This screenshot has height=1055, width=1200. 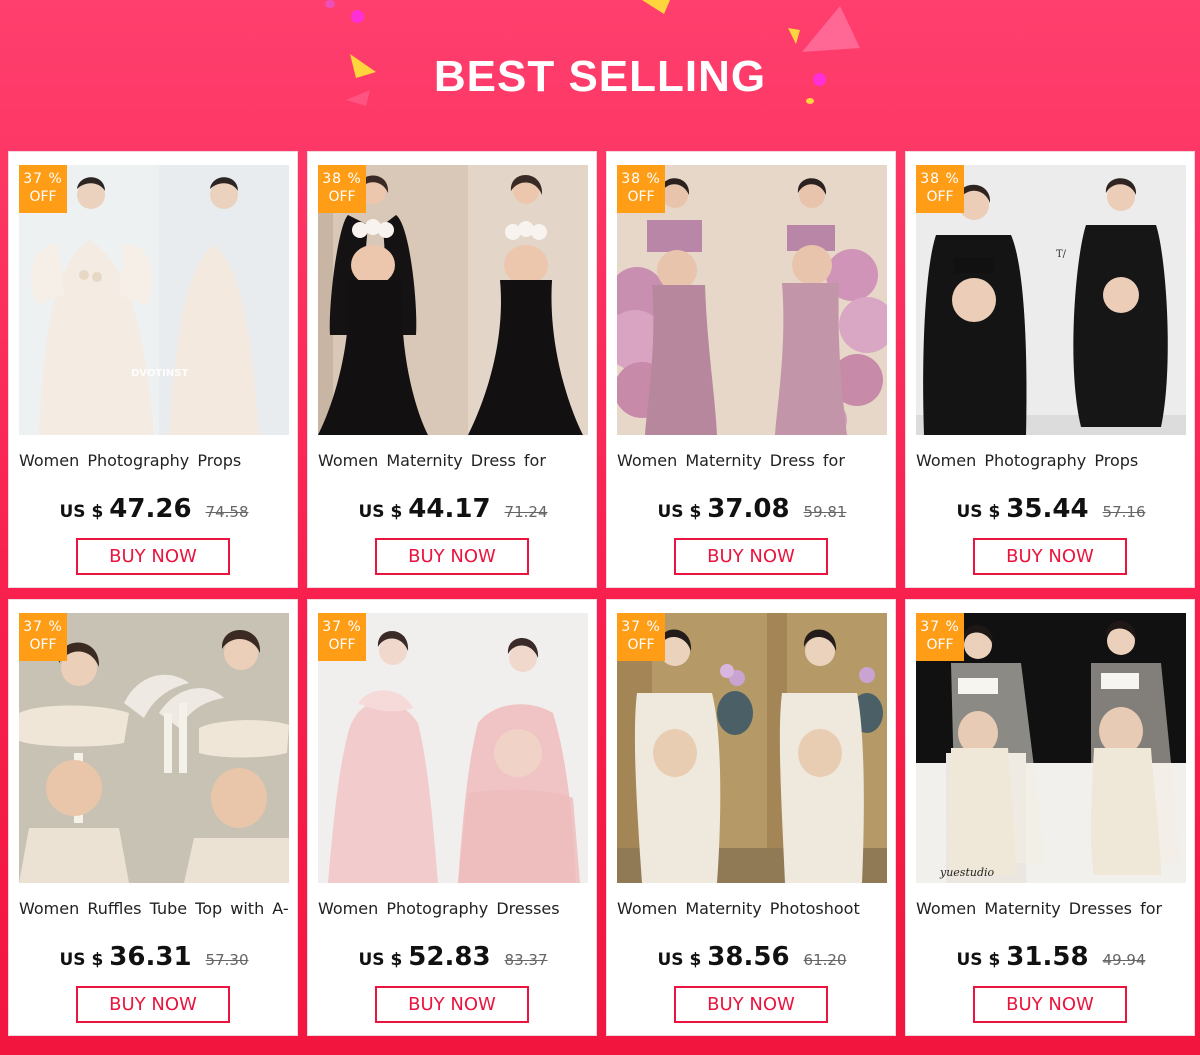 What do you see at coordinates (1051, 748) in the screenshot?
I see `product-image: 37 % OFF yuestudio` at bounding box center [1051, 748].